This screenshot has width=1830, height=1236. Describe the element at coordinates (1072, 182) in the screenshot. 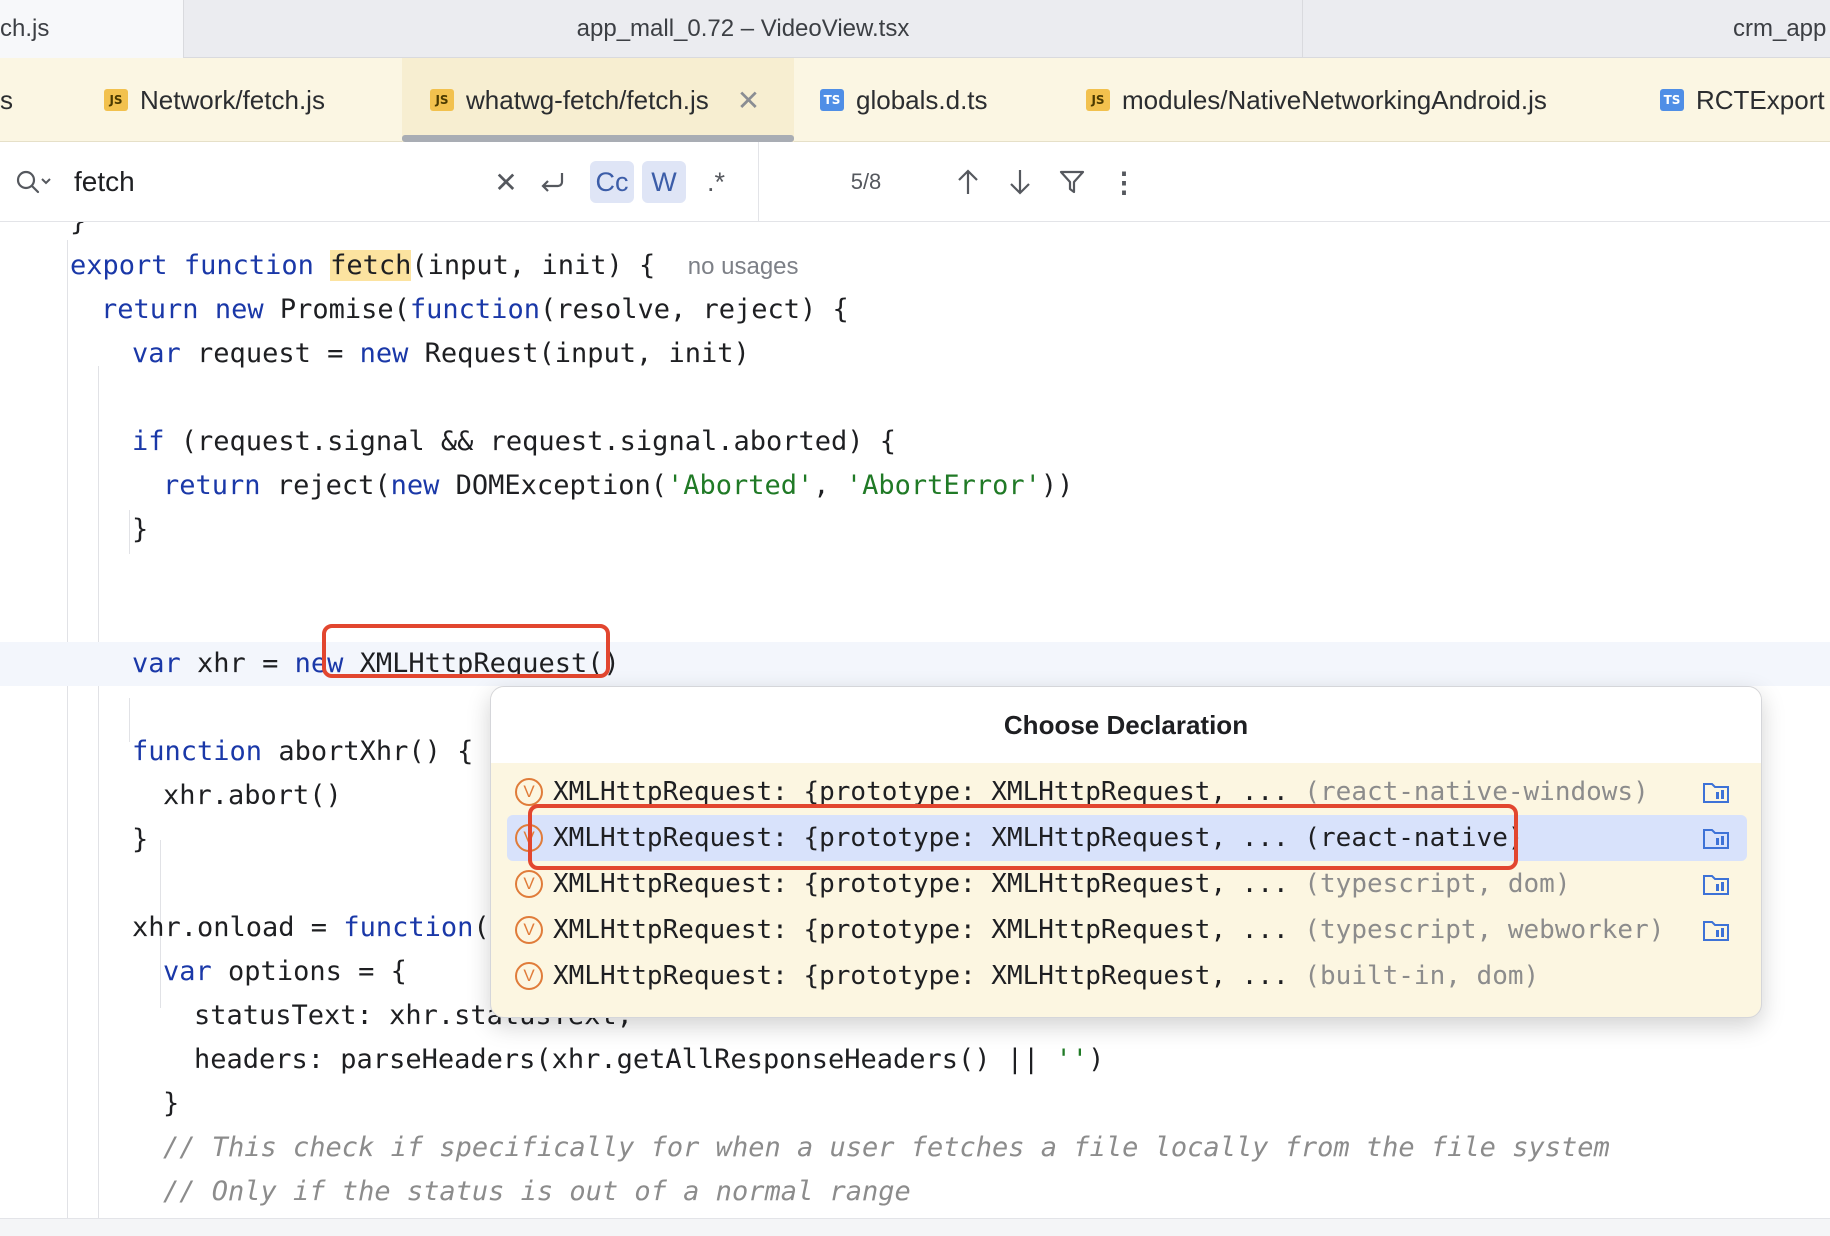

I see `filter-icon` at that location.